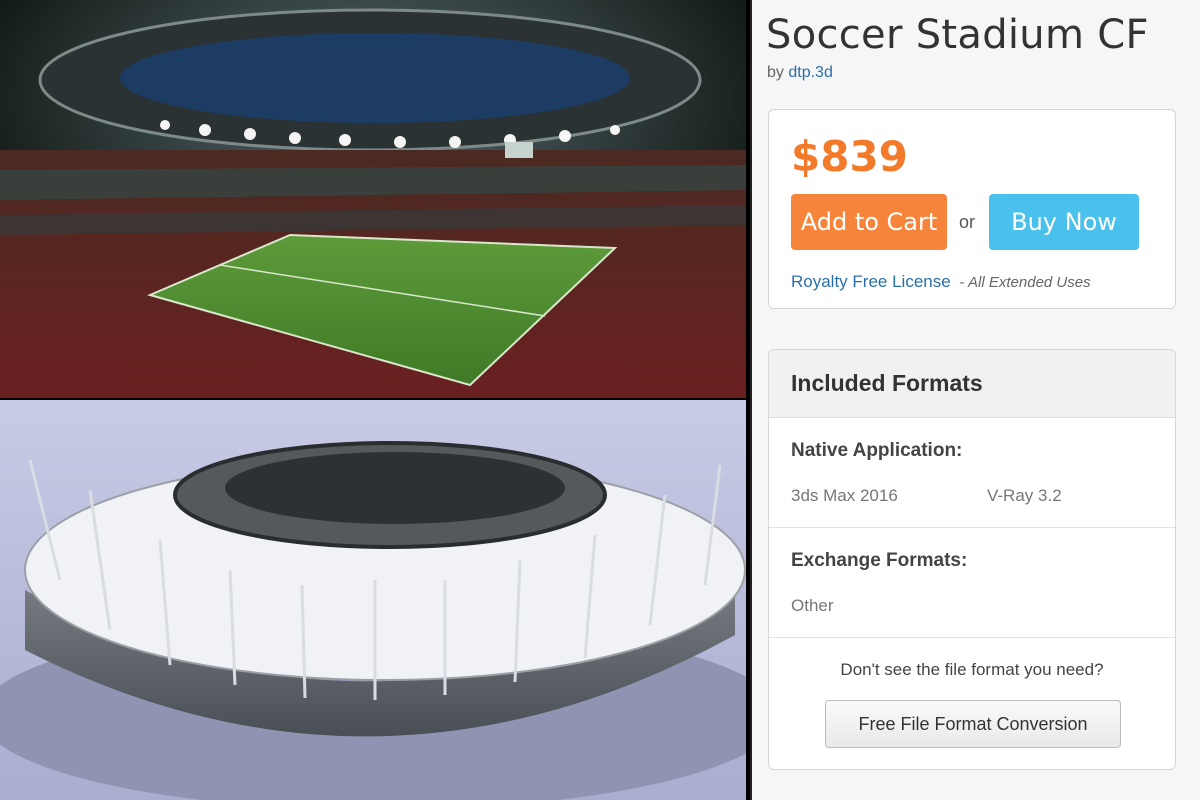 The width and height of the screenshot is (1200, 800). Describe the element at coordinates (877, 450) in the screenshot. I see `native-application-heading: Native Application:` at that location.